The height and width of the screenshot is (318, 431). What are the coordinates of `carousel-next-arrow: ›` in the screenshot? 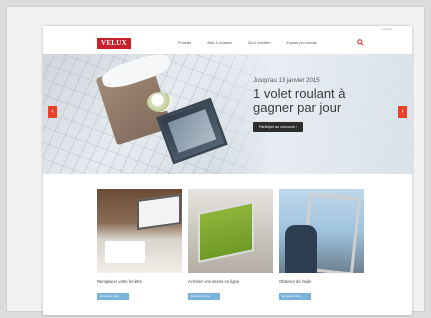 It's located at (402, 112).